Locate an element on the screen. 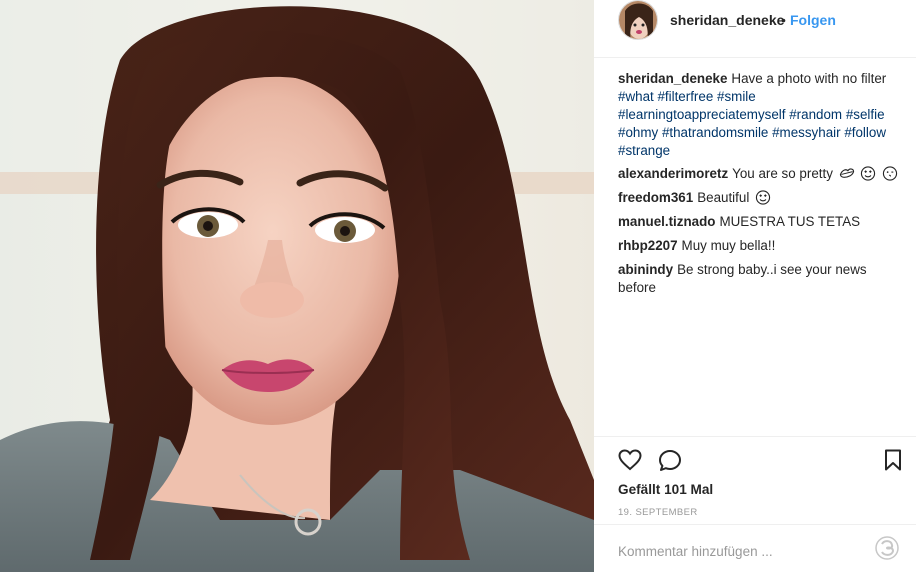 The width and height of the screenshot is (916, 573). comment-username: abinindy is located at coordinates (645, 269).